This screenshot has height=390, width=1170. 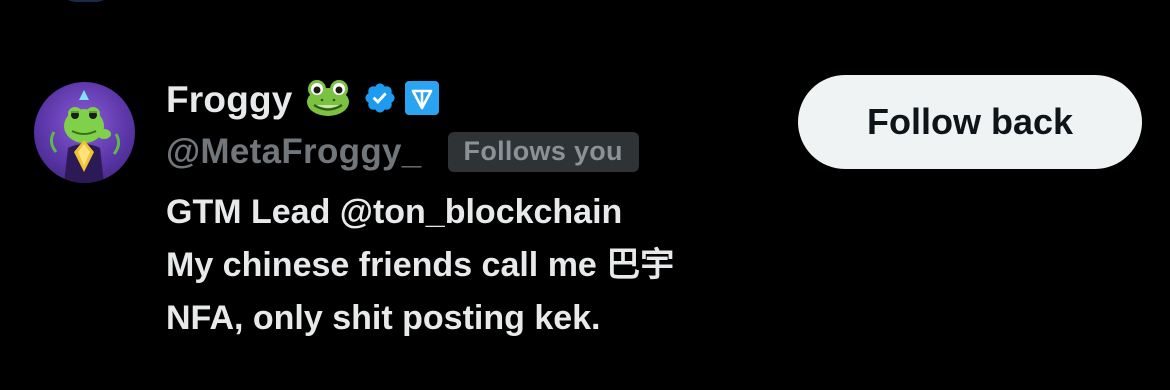 What do you see at coordinates (328, 100) in the screenshot?
I see `frog-face-emoji-icon` at bounding box center [328, 100].